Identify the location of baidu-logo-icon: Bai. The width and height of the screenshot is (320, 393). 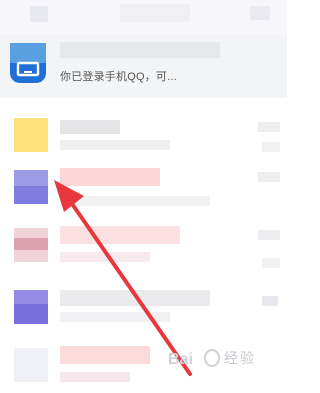
(194, 358).